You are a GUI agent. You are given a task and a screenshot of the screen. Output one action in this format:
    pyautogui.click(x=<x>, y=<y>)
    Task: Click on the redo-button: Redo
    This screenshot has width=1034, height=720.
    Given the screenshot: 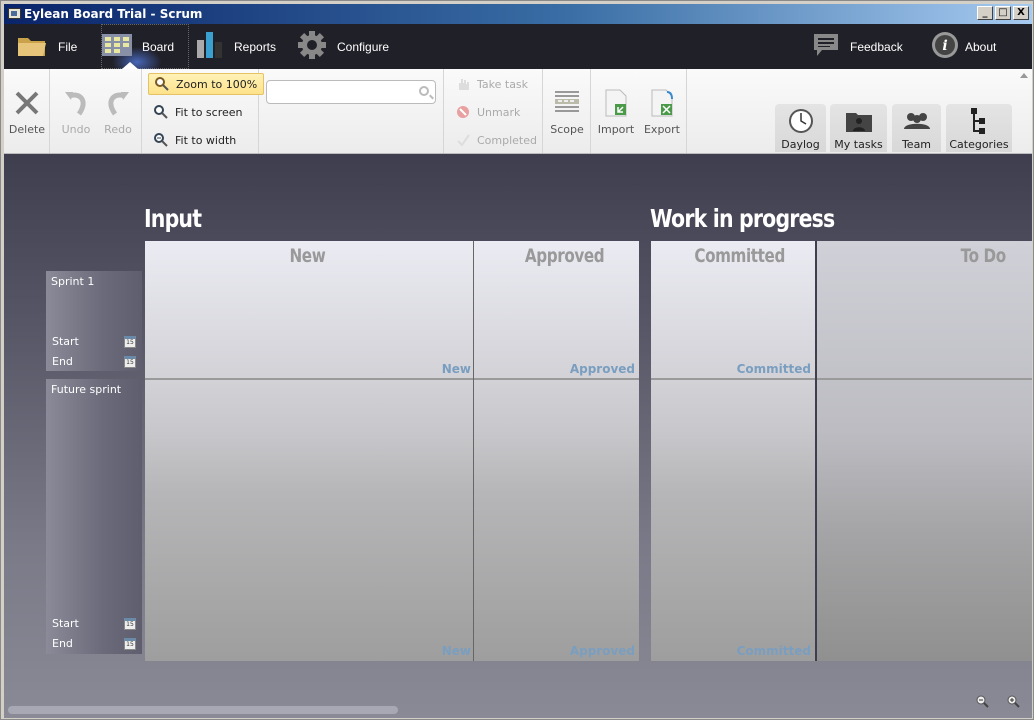 What is the action you would take?
    pyautogui.click(x=118, y=111)
    